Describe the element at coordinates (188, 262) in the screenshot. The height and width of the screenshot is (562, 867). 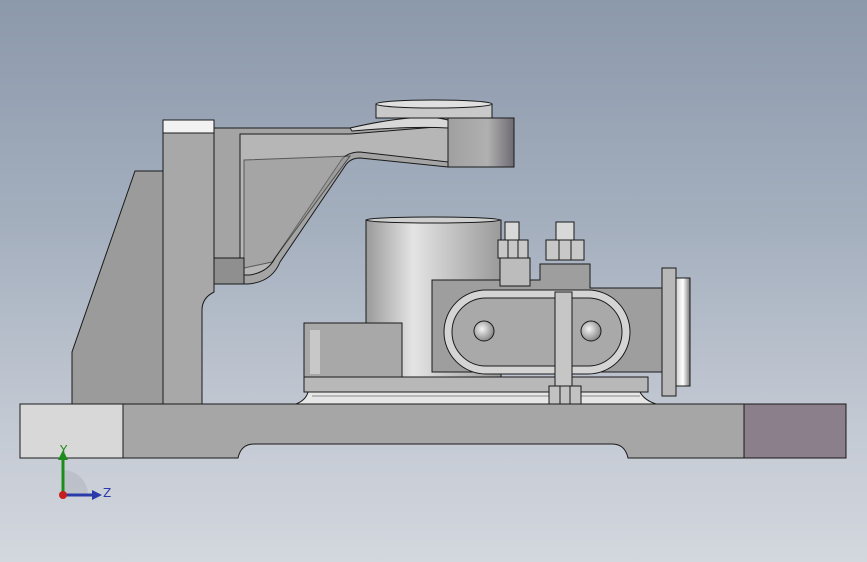
I see `vertical-column` at that location.